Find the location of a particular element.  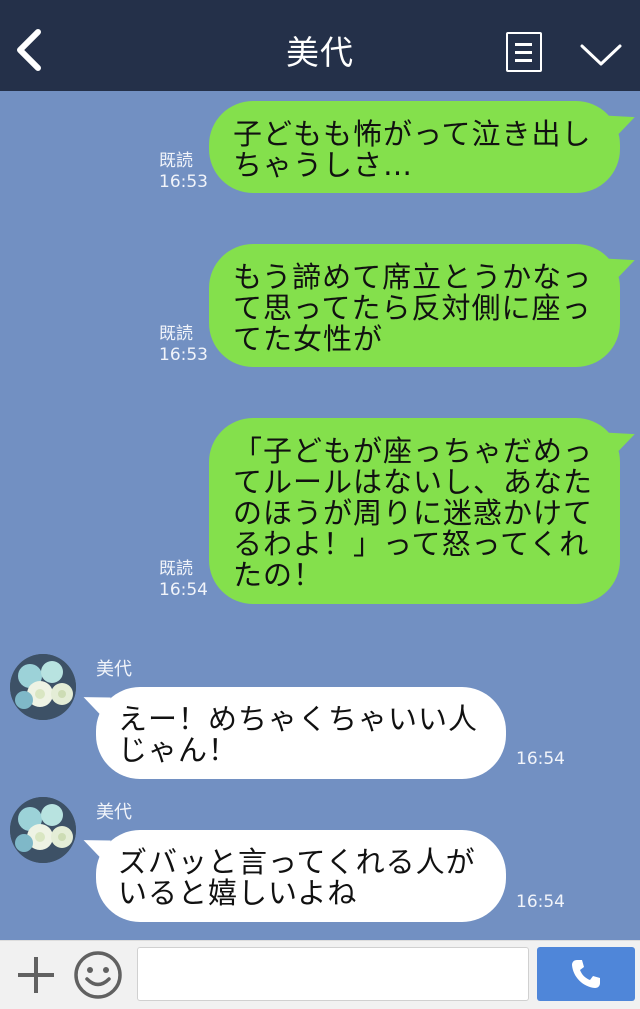

message-row: 既読 16:53 もう諦めて席立とうかなっ て思ってたら反対側に座っ てた女性が is located at coordinates (320, 306).